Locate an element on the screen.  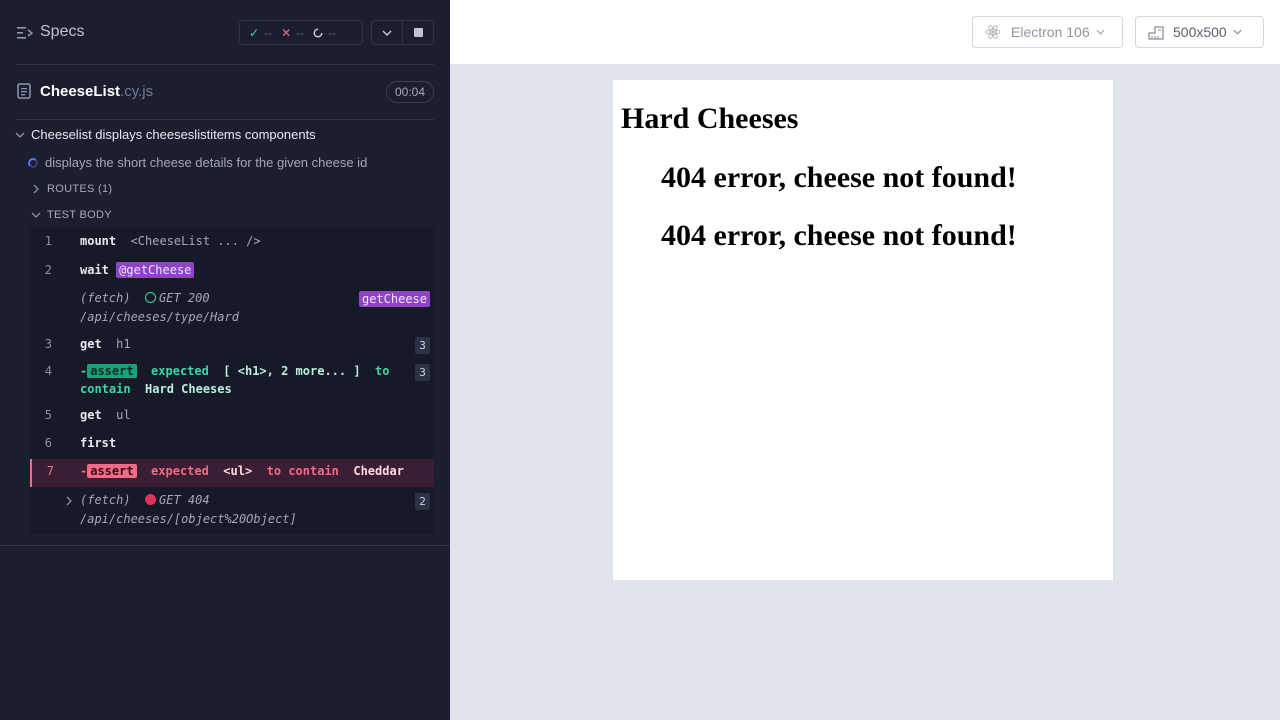
expand-collapse-button is located at coordinates (387, 32).